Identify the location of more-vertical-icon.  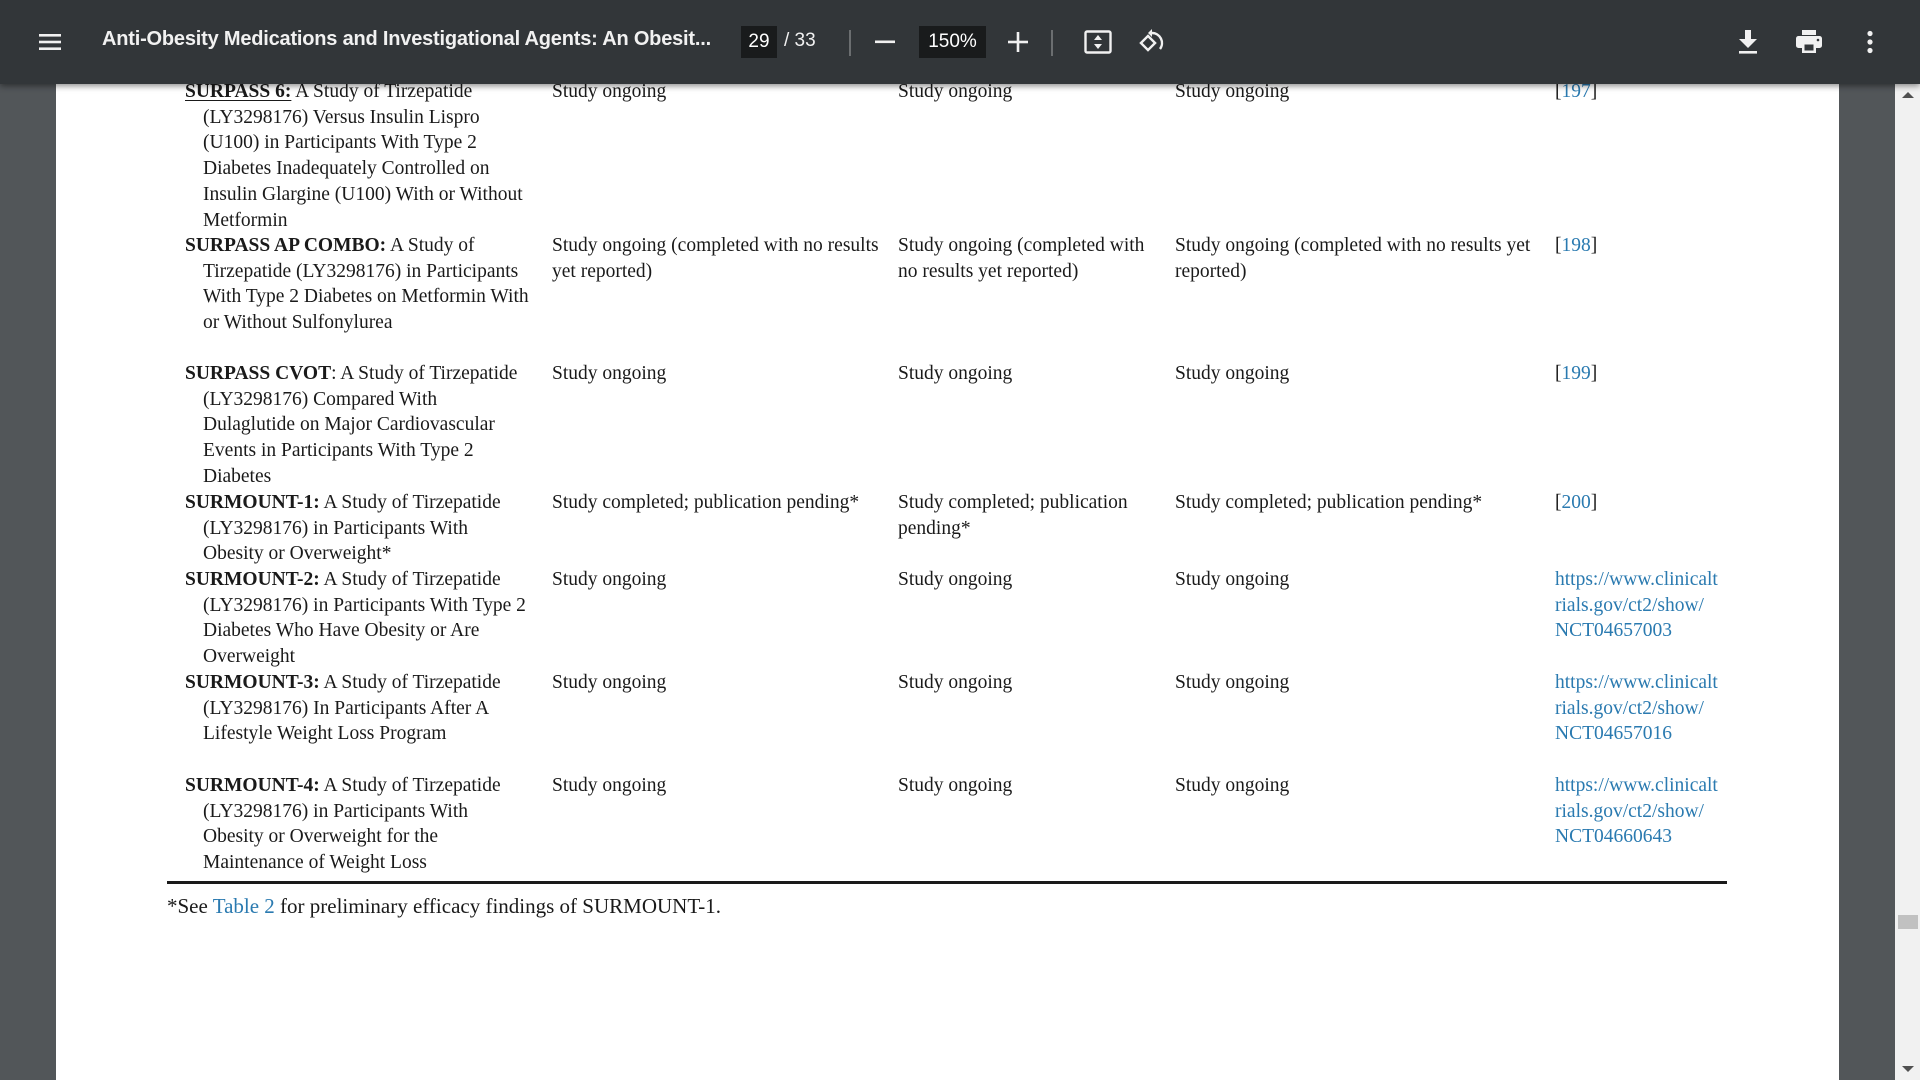
(1870, 42).